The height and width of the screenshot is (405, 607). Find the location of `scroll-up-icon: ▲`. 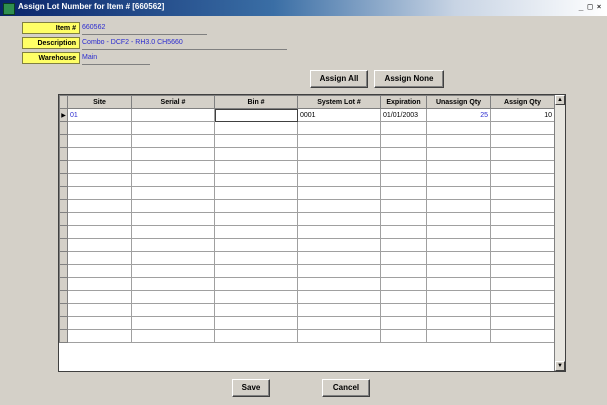

scroll-up-icon: ▲ is located at coordinates (560, 100).